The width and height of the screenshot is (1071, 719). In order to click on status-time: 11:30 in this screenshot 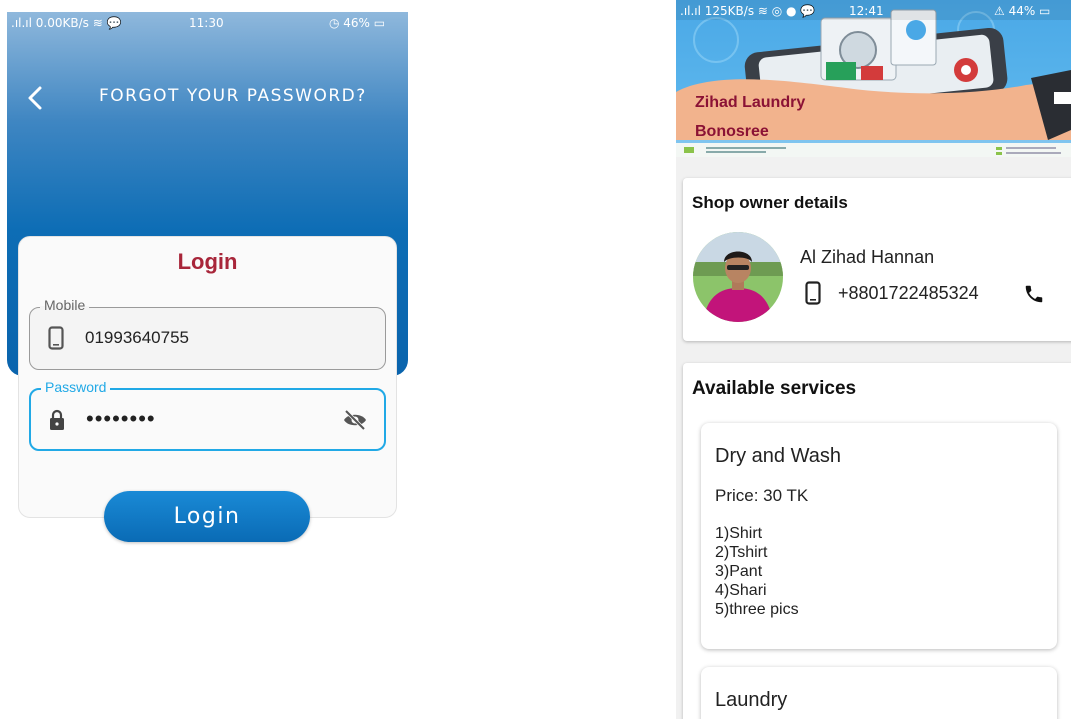, I will do `click(206, 23)`.